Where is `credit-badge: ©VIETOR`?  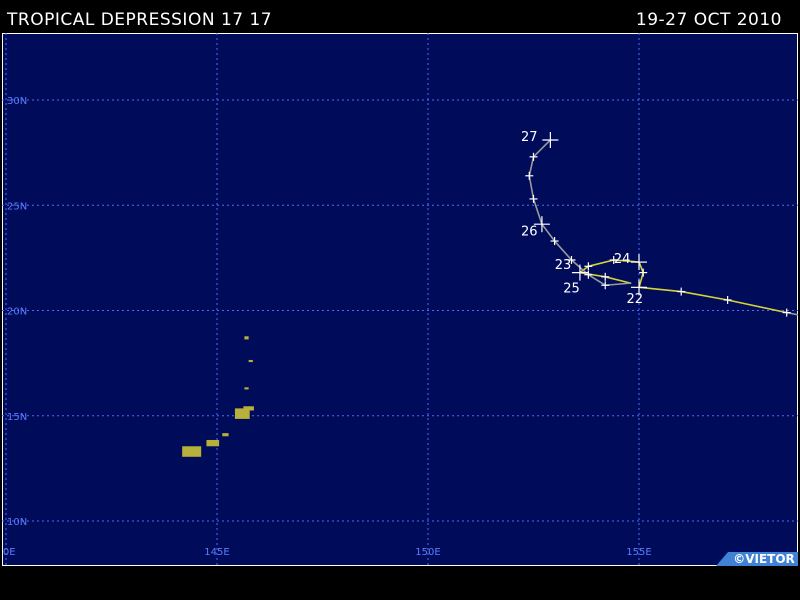
credit-badge: ©VIETOR is located at coordinates (757, 559).